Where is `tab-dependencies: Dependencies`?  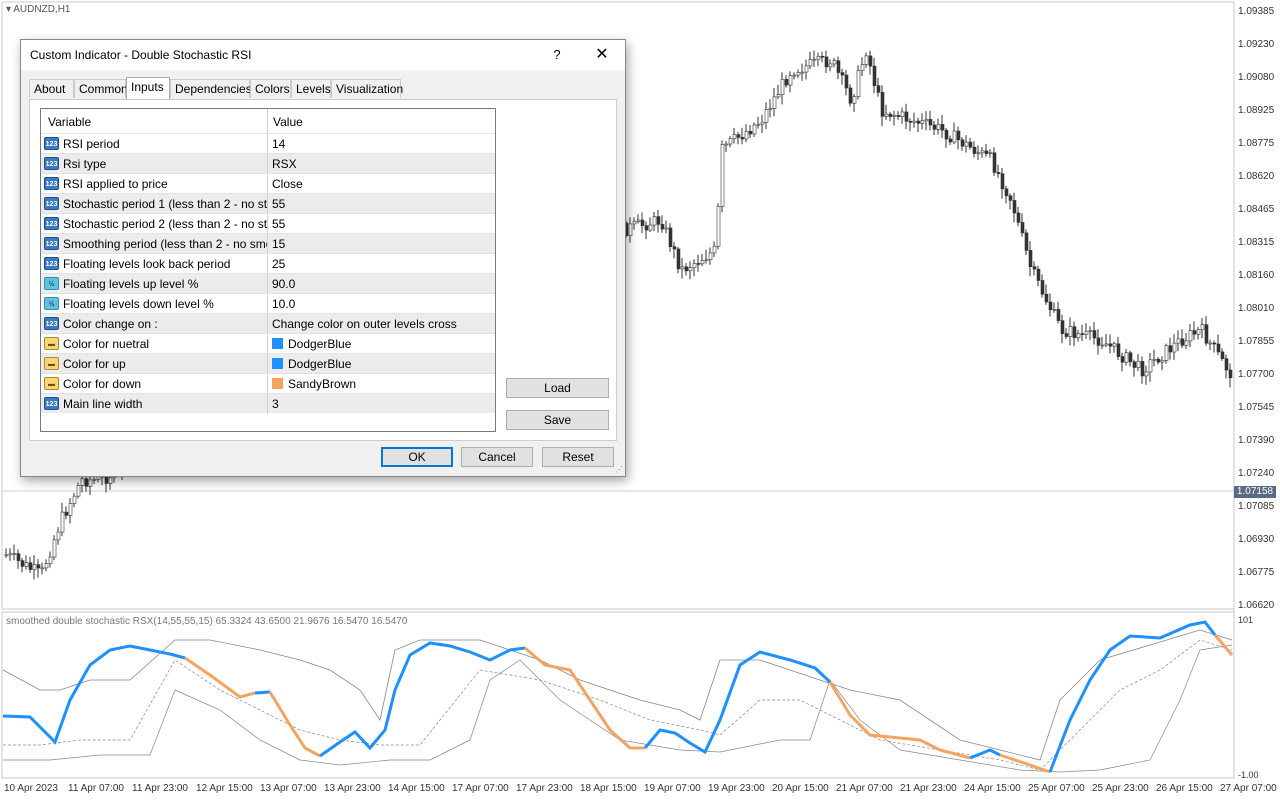 tab-dependencies: Dependencies is located at coordinates (211, 88).